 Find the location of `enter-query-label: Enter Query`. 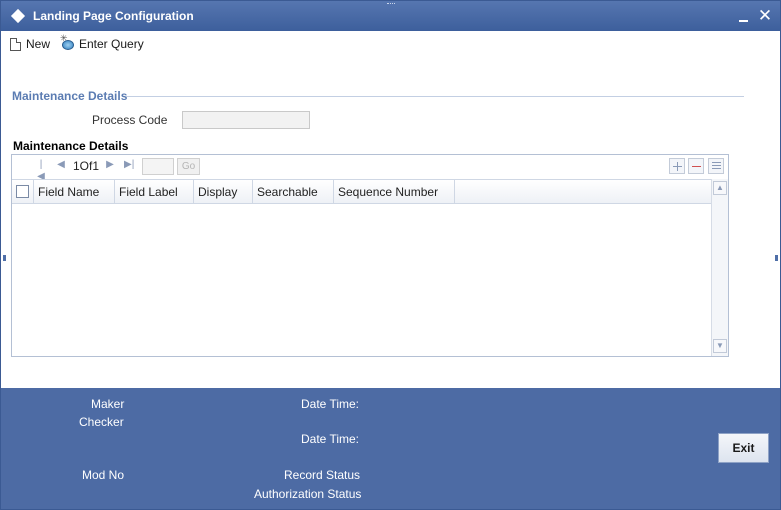

enter-query-label: Enter Query is located at coordinates (111, 44).